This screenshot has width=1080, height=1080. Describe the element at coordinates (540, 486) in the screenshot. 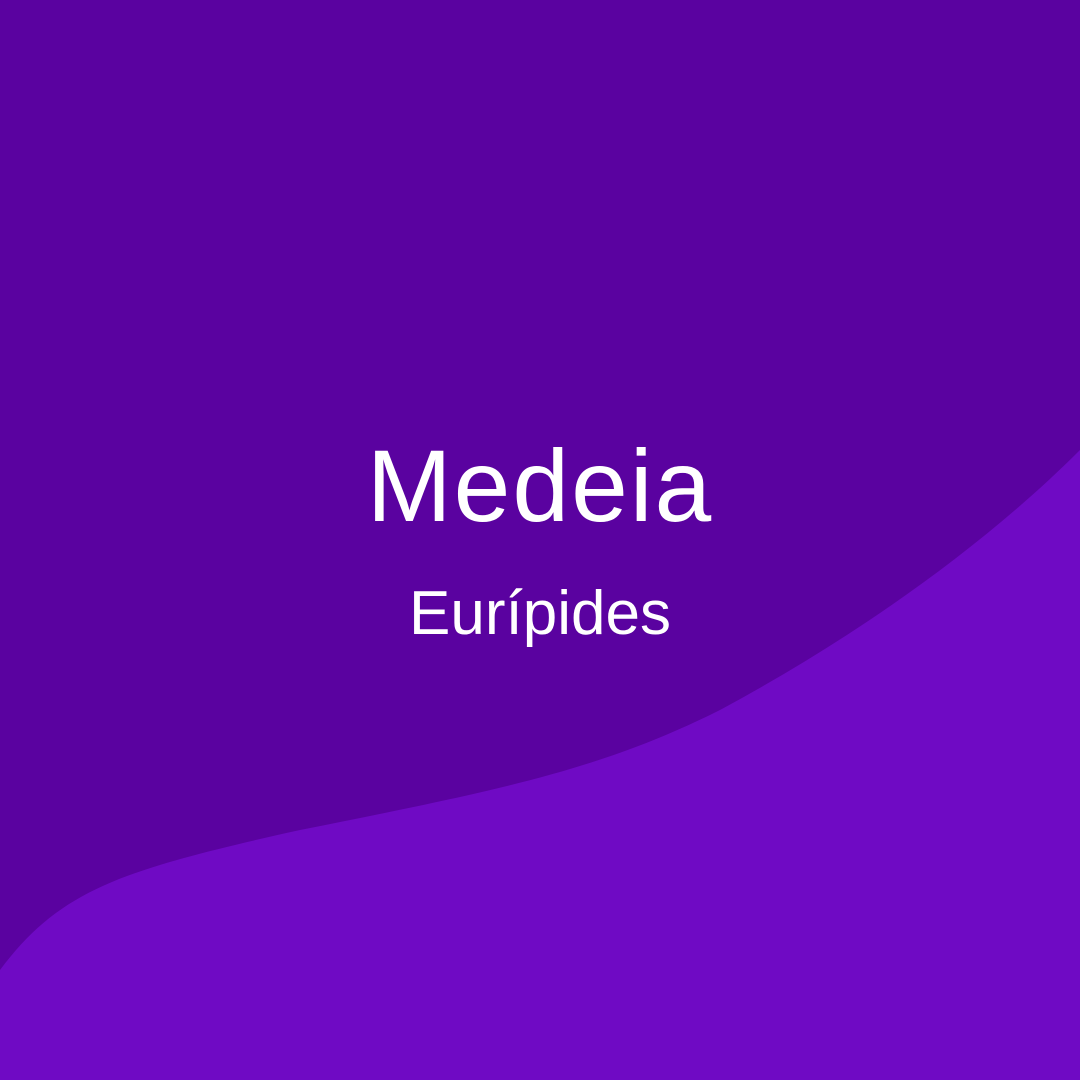

I see `book-title: Medeia` at that location.